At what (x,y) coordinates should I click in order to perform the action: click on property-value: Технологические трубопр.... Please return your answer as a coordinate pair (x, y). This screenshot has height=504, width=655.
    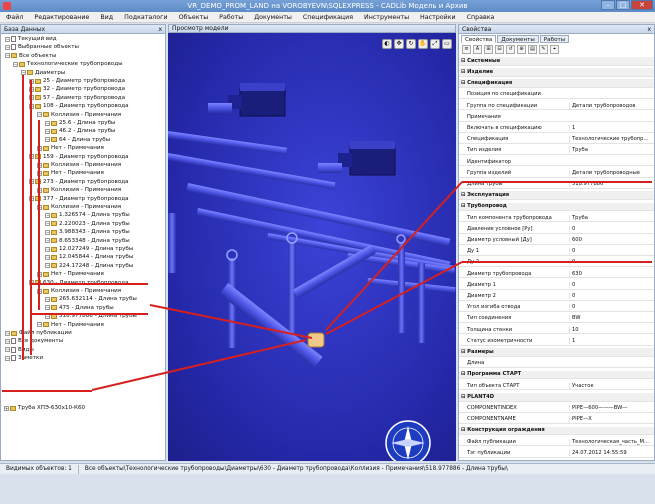
    Looking at the image, I should click on (611, 139).